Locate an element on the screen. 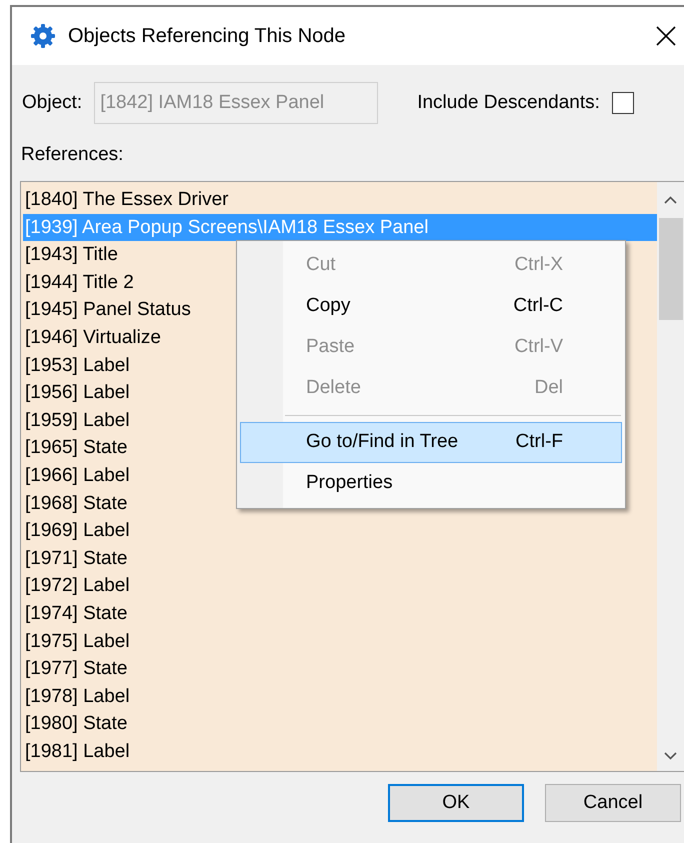 This screenshot has width=684, height=843. reference-item: [1971] State is located at coordinates (340, 558).